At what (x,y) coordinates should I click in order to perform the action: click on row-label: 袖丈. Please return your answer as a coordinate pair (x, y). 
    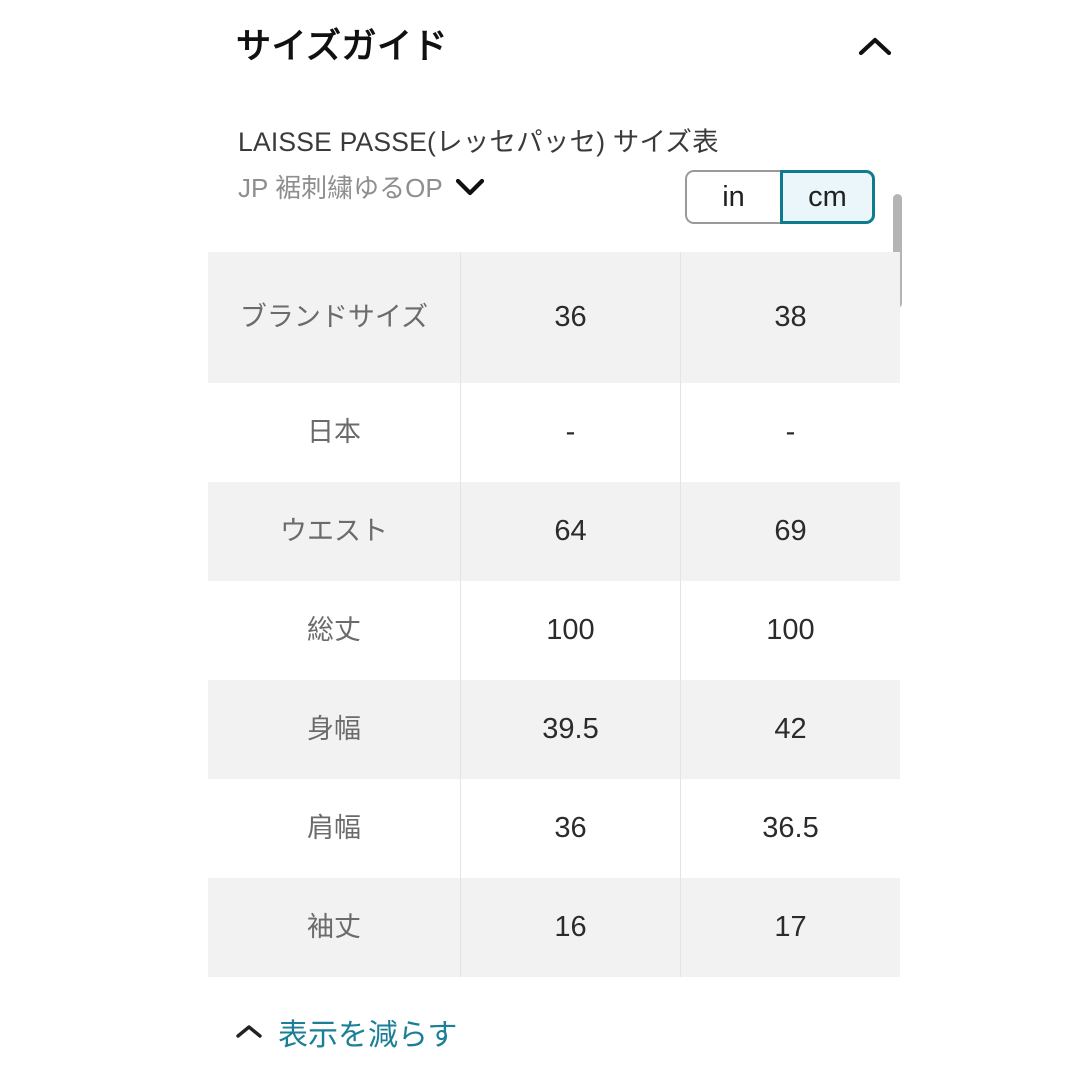
    Looking at the image, I should click on (334, 927).